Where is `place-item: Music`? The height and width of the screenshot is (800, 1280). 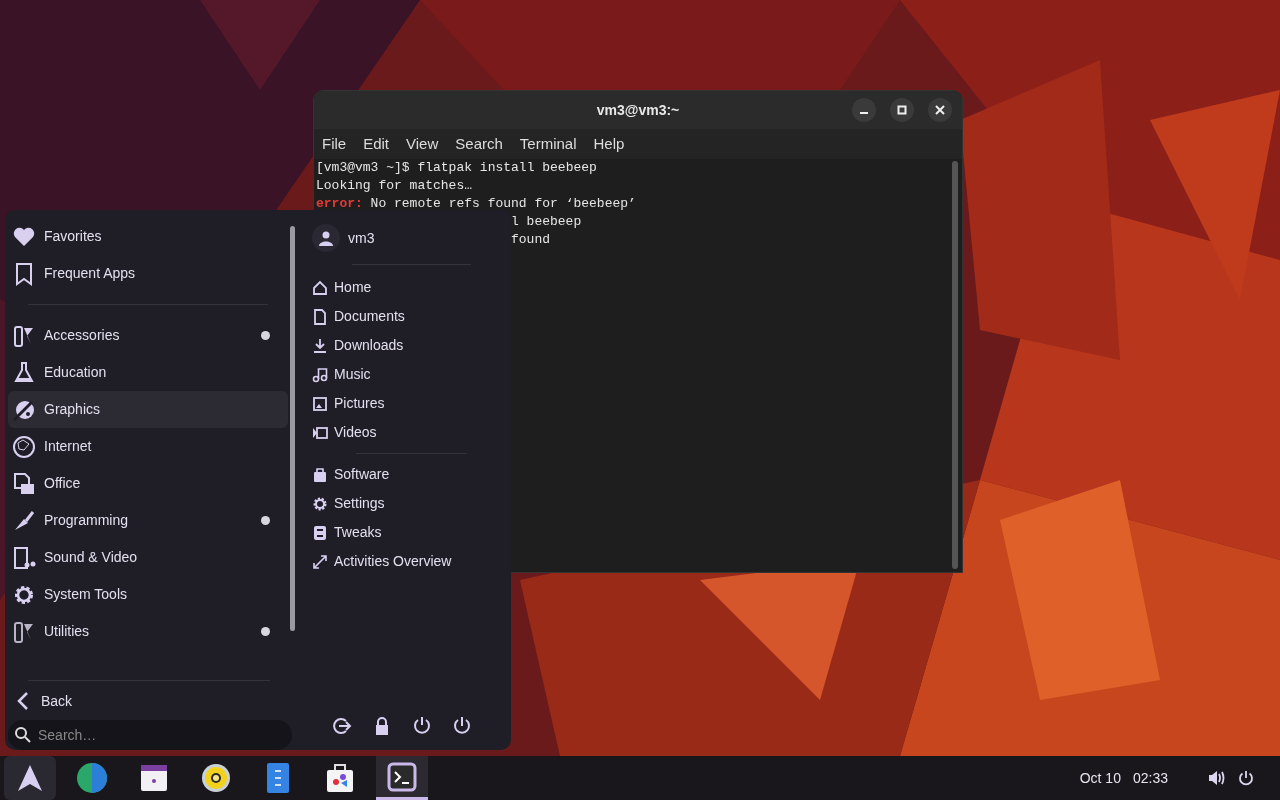
place-item: Music is located at coordinates (341, 374).